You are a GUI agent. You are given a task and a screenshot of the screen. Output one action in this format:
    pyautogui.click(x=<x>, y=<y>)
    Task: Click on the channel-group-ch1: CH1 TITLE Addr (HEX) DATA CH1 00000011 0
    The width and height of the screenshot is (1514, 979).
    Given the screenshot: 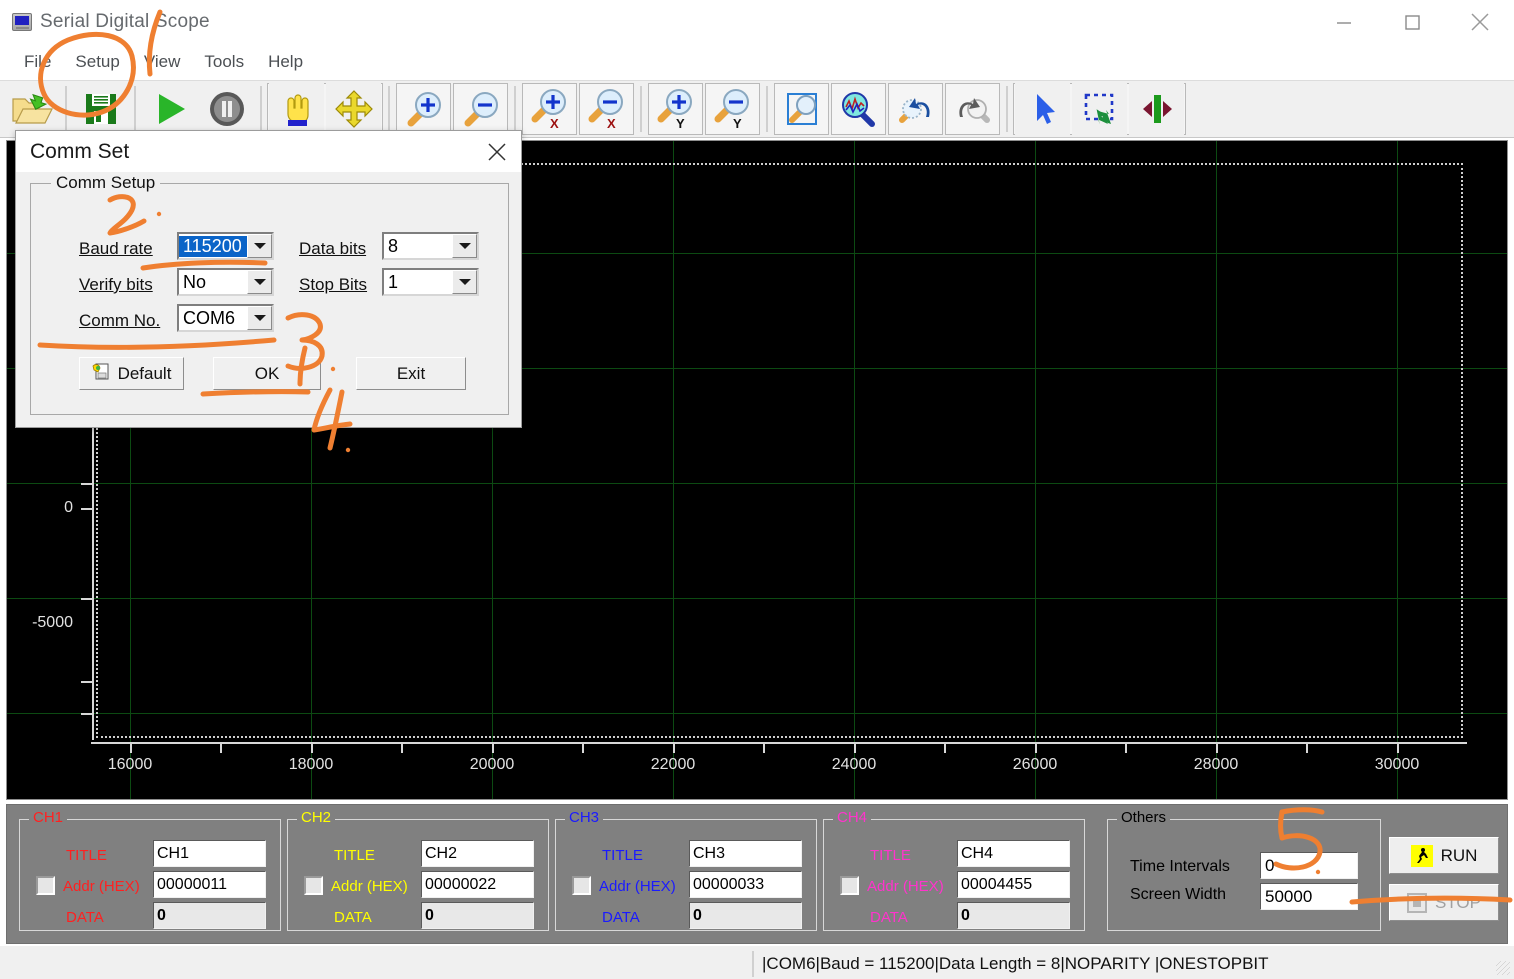 What is the action you would take?
    pyautogui.click(x=150, y=870)
    